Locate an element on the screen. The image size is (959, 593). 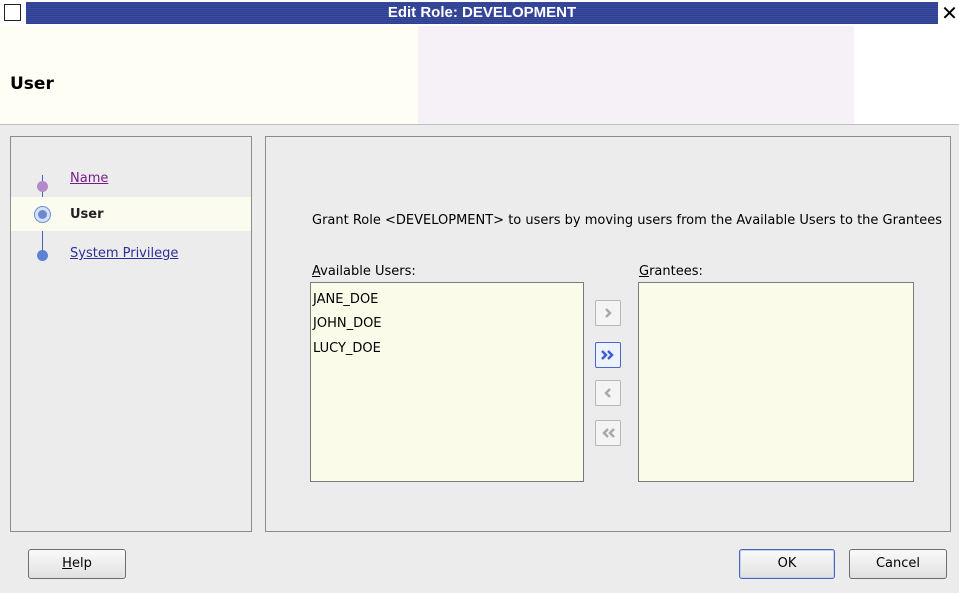
nav-item-system-privilege: System Privilege is located at coordinates (124, 253).